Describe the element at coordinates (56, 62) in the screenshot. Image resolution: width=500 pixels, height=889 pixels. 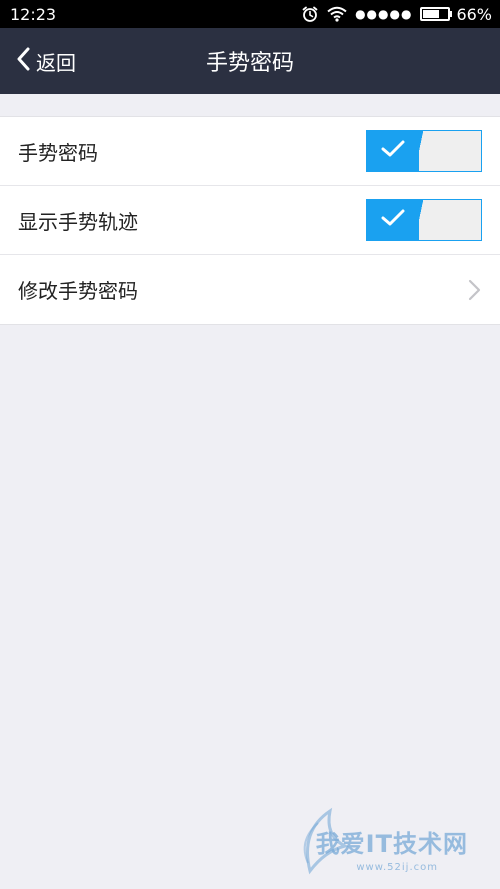
I see `back-label: 返回` at that location.